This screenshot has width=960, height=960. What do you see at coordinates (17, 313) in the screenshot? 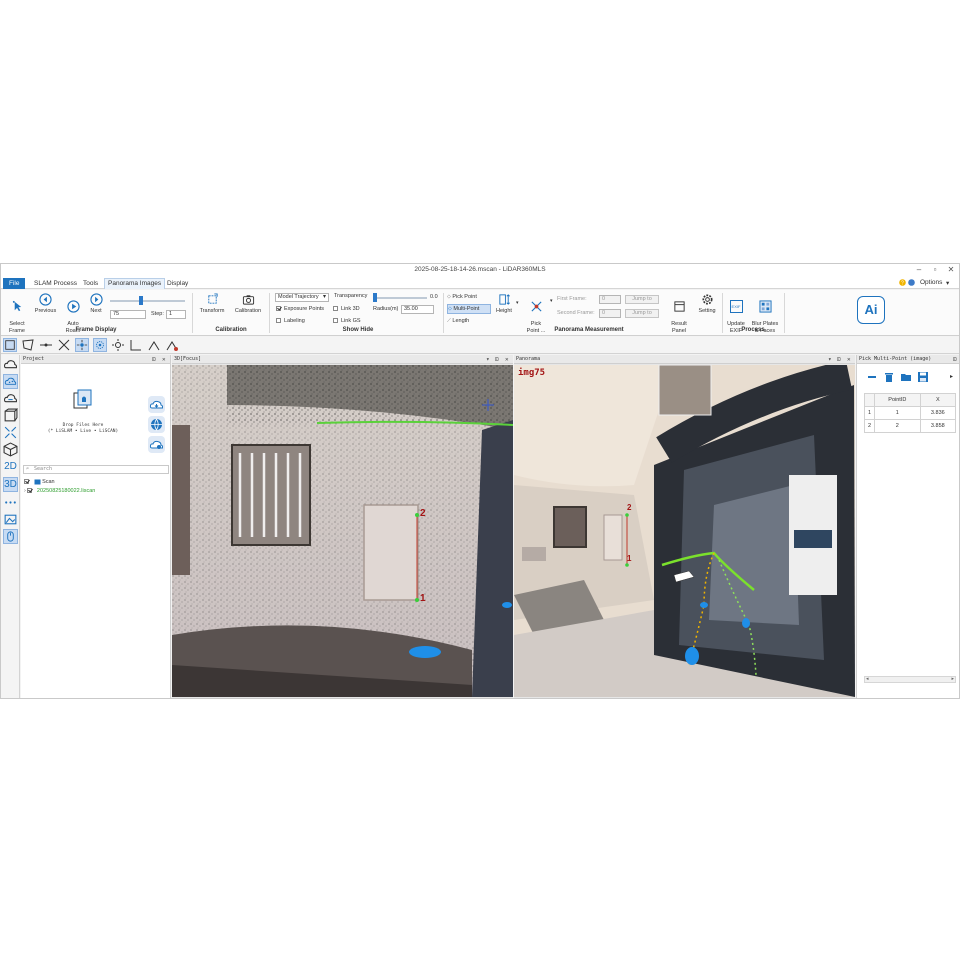
I see `select-frame-button: Select Frame` at bounding box center [17, 313].